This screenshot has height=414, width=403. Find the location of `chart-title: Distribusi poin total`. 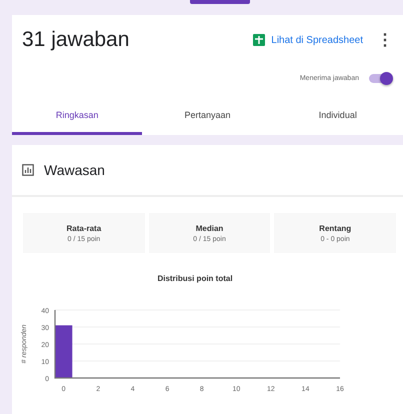

chart-title: Distribusi poin total is located at coordinates (195, 278).